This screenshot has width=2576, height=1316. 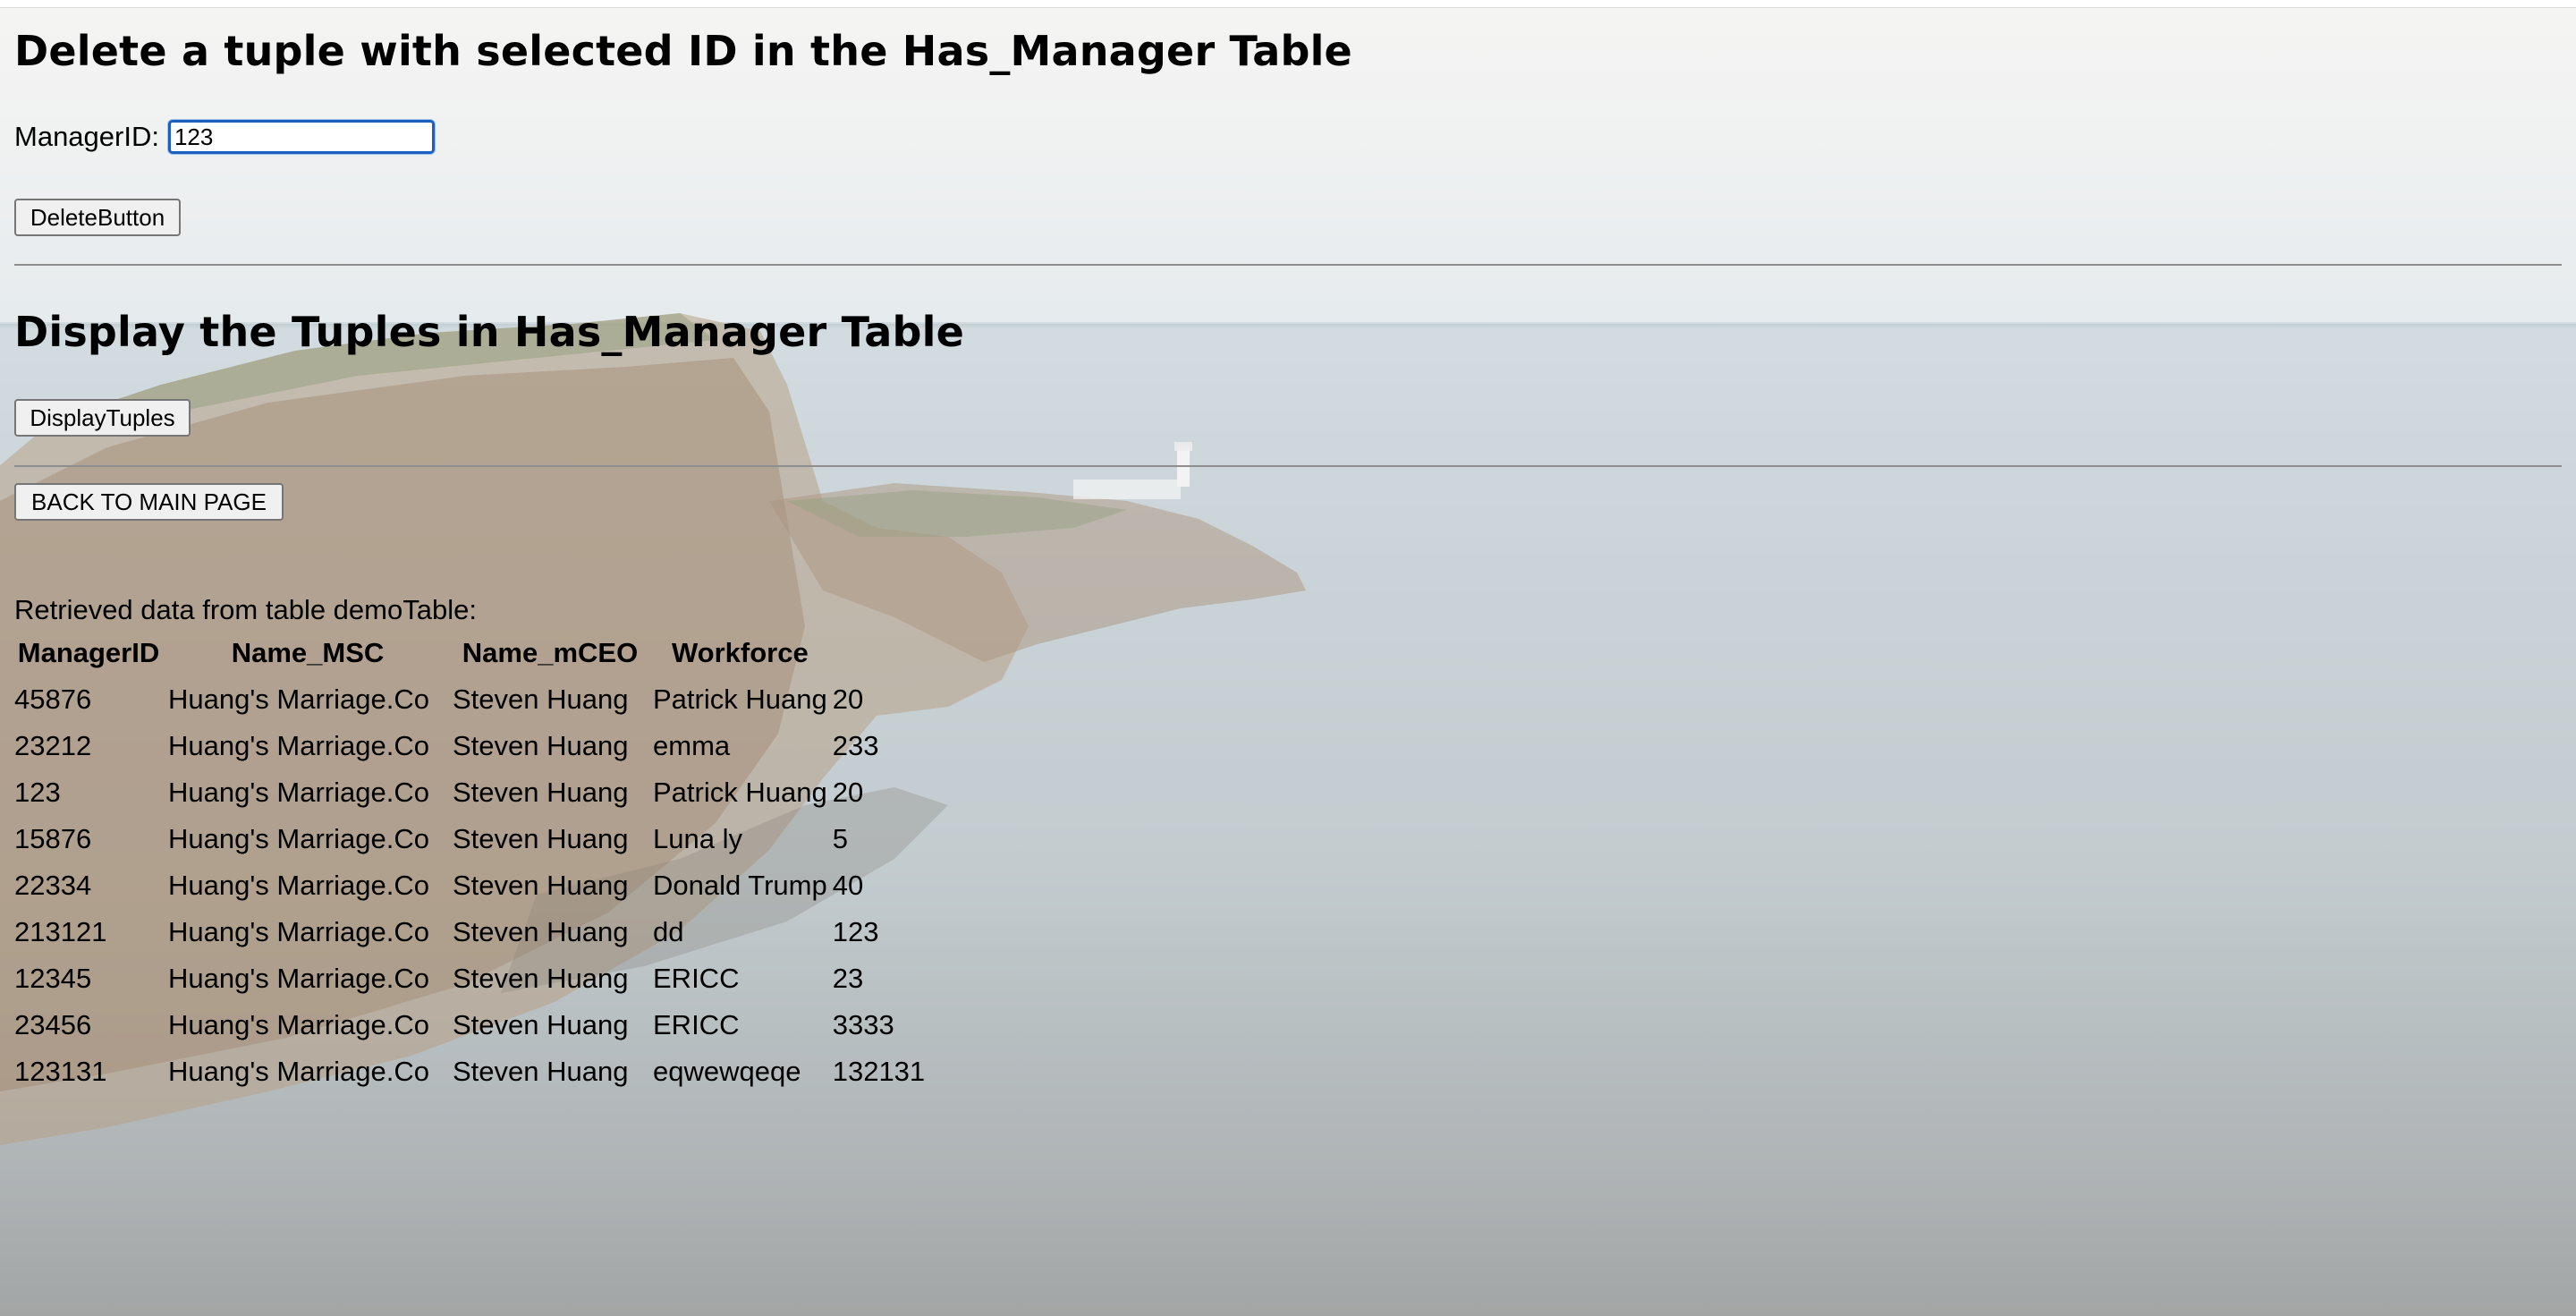 I want to click on table-header-row: ManagerID Name_MSC Name_mCEO Workforce, so click(x=469, y=653).